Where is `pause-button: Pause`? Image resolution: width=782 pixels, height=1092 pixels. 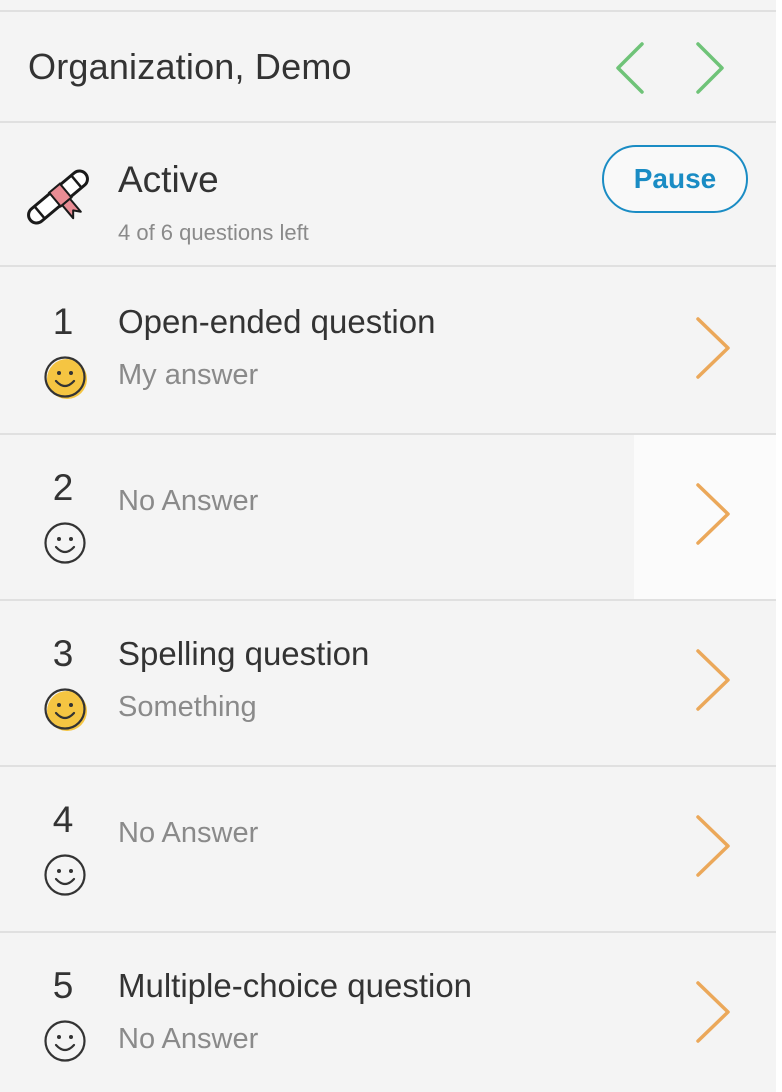
pause-button: Pause is located at coordinates (675, 179).